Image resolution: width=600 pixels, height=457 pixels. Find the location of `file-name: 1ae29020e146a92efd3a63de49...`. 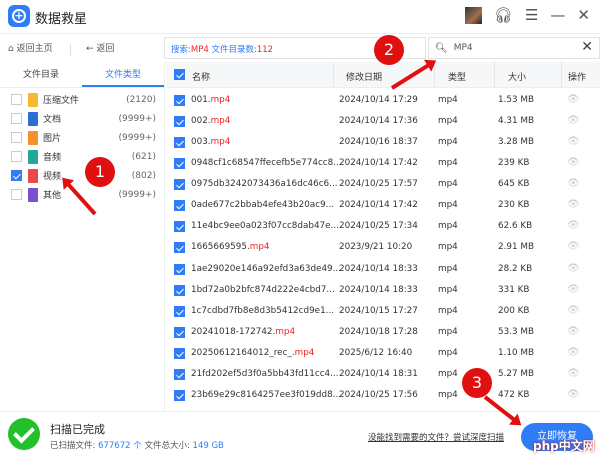

file-name: 1ae29020e146a92efd3a63de49... is located at coordinates (266, 268).